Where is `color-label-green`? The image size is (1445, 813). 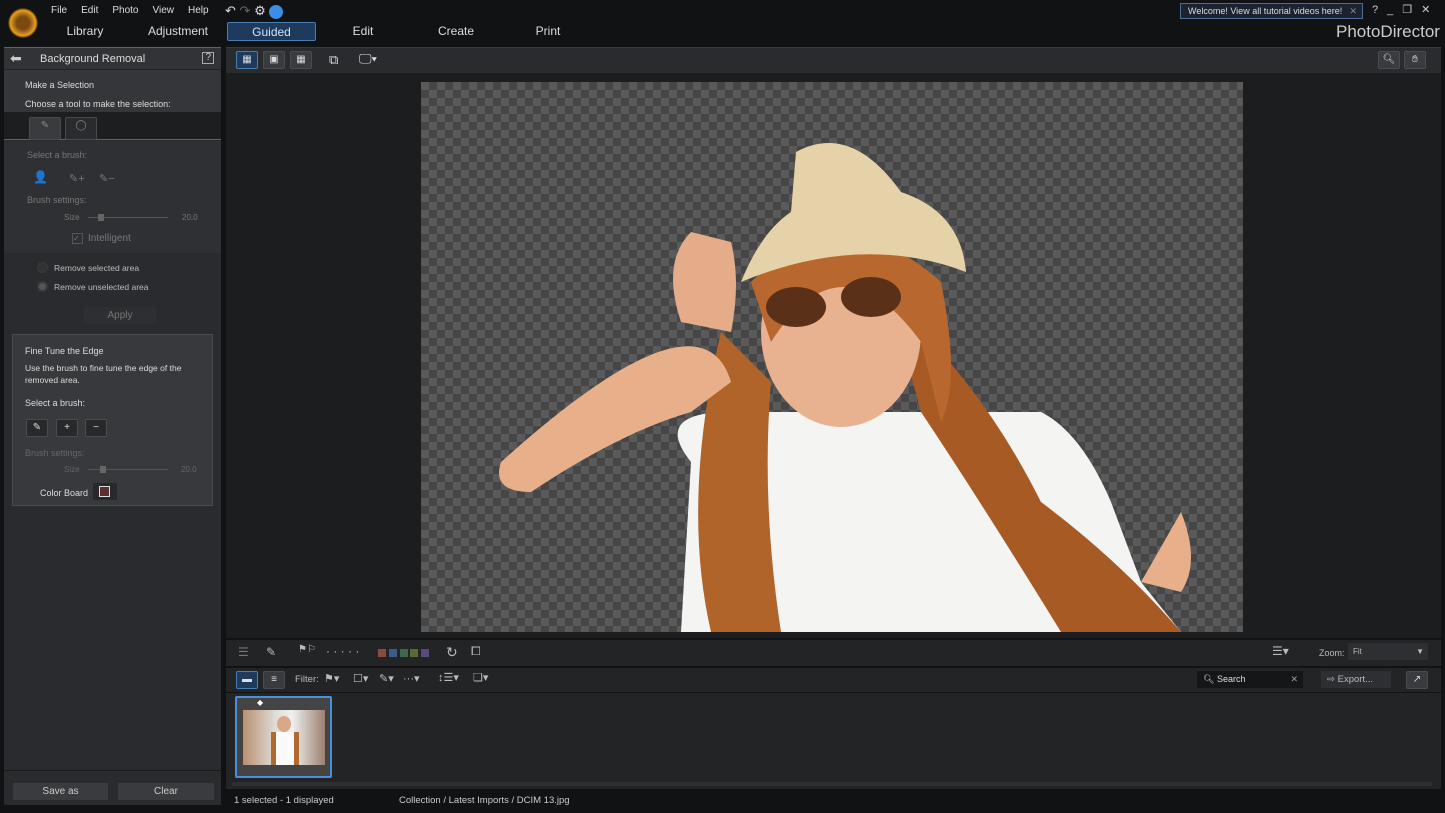 color-label-green is located at coordinates (403, 653).